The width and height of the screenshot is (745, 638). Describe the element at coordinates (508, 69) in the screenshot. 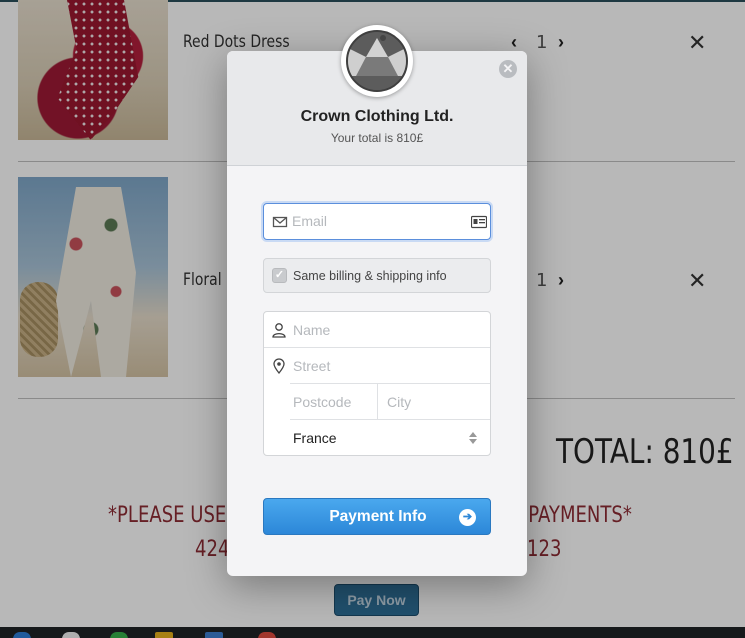

I see `close-icon: ✕` at that location.